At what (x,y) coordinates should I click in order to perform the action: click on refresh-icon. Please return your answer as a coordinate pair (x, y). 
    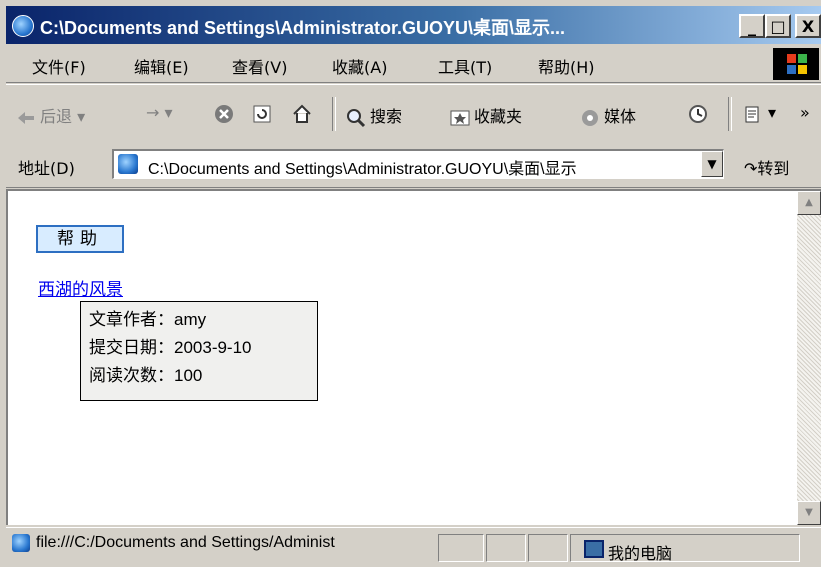
    Looking at the image, I should click on (262, 114).